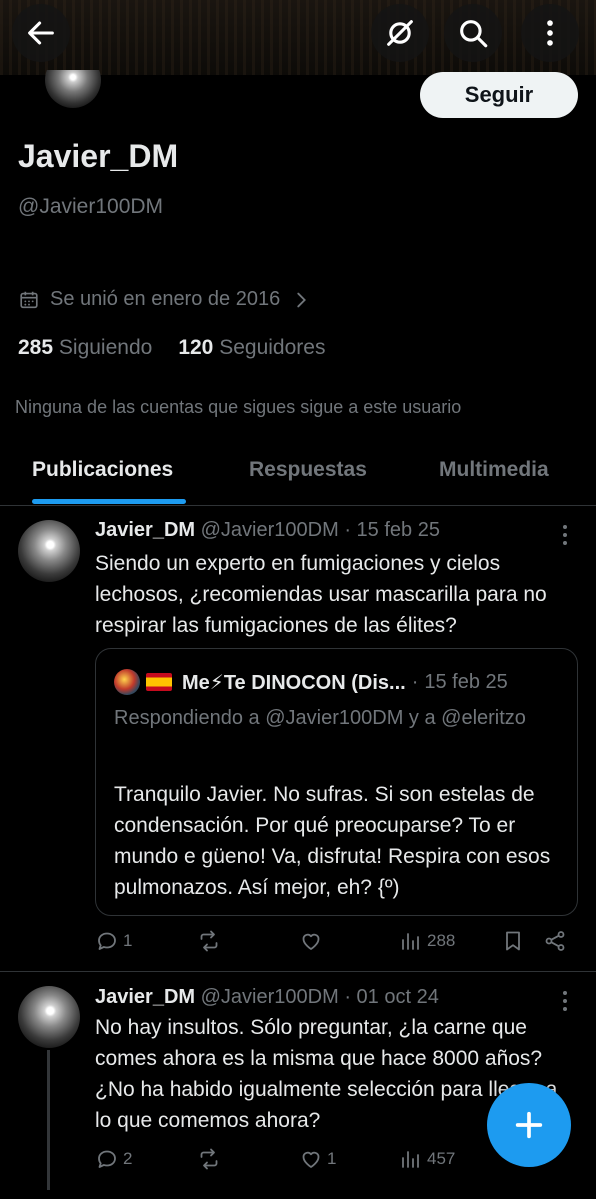  I want to click on reply-button: 2, so click(113, 1159).